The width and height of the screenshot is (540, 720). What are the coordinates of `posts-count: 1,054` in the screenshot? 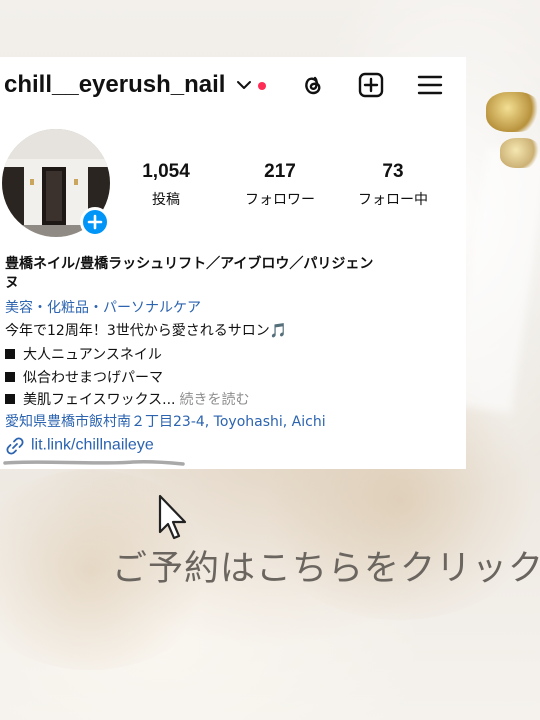 It's located at (166, 171).